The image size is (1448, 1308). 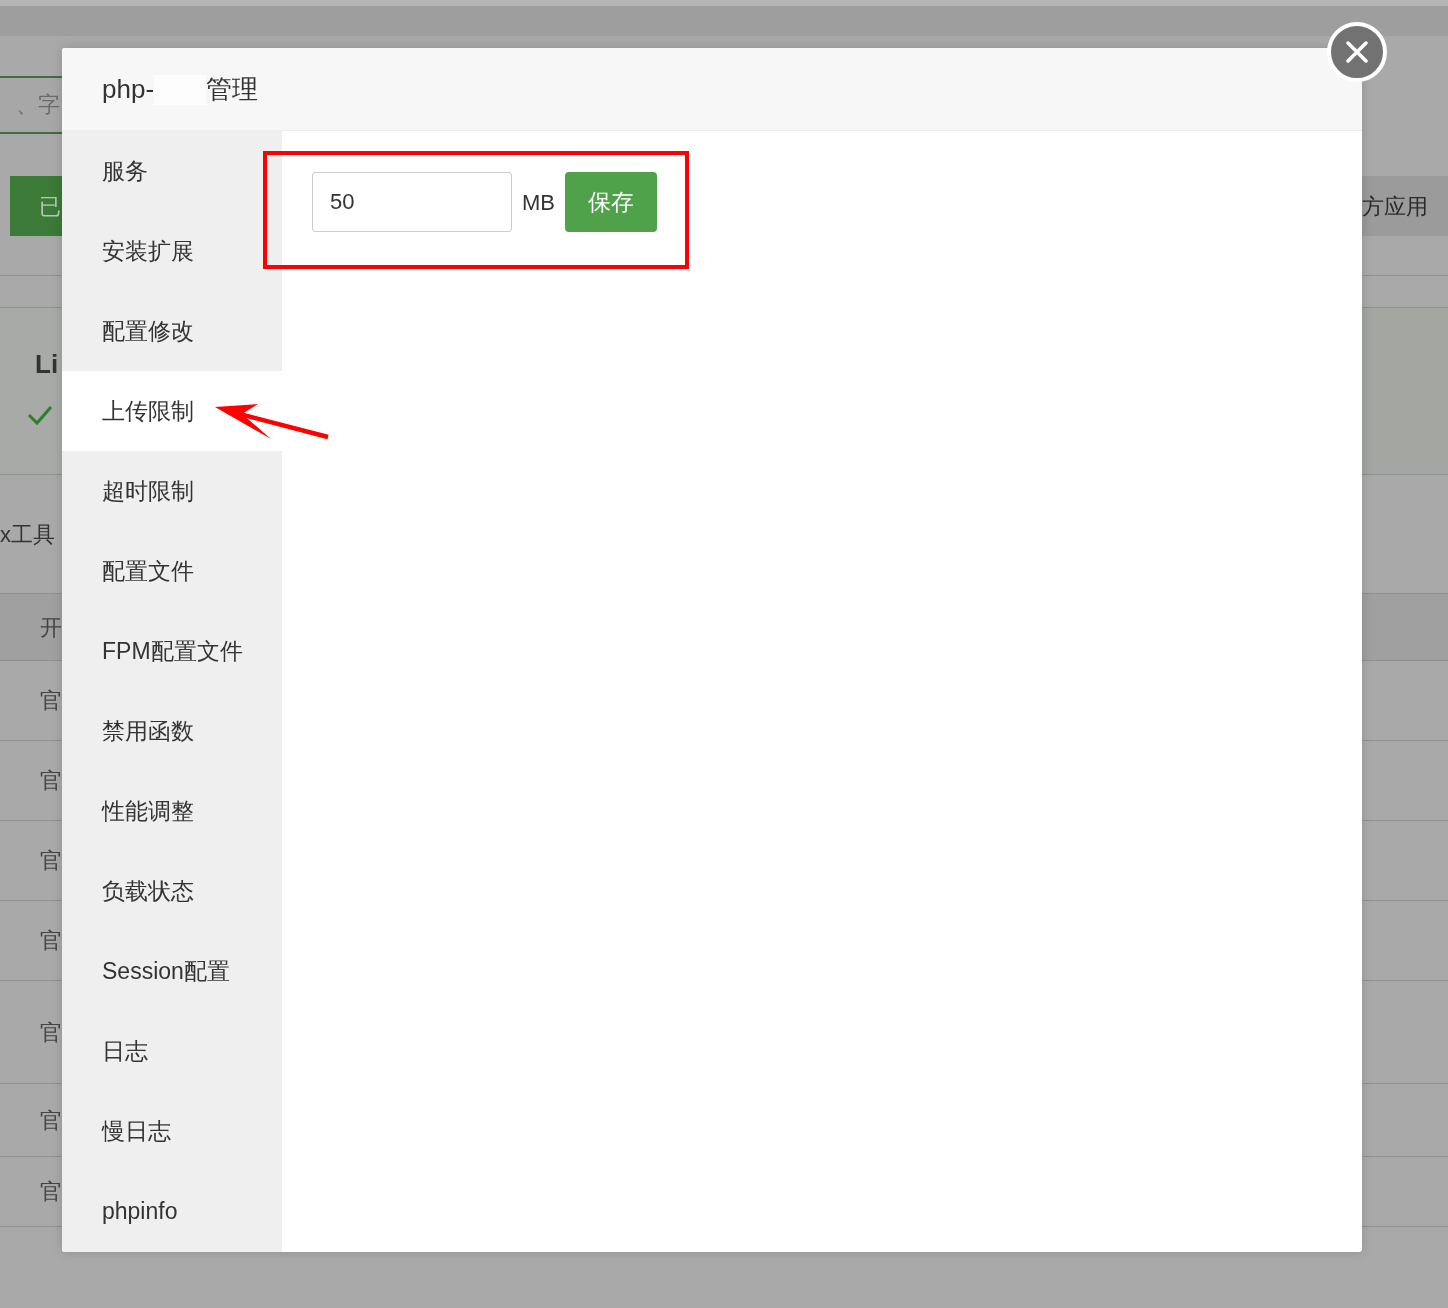 I want to click on dialog-title: 管理, so click(x=232, y=89).